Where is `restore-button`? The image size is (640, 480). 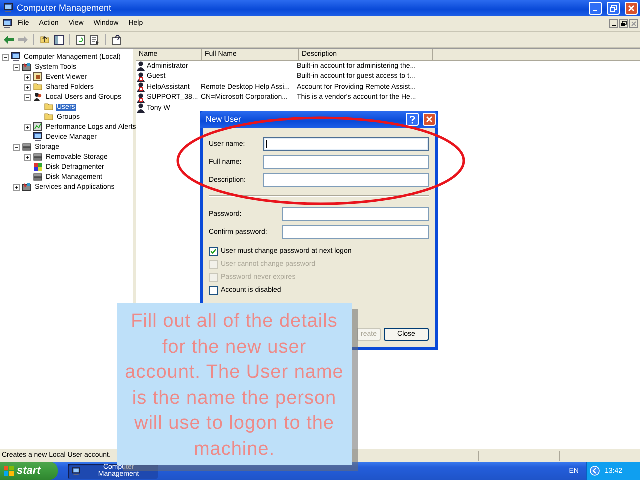 restore-button is located at coordinates (623, 23).